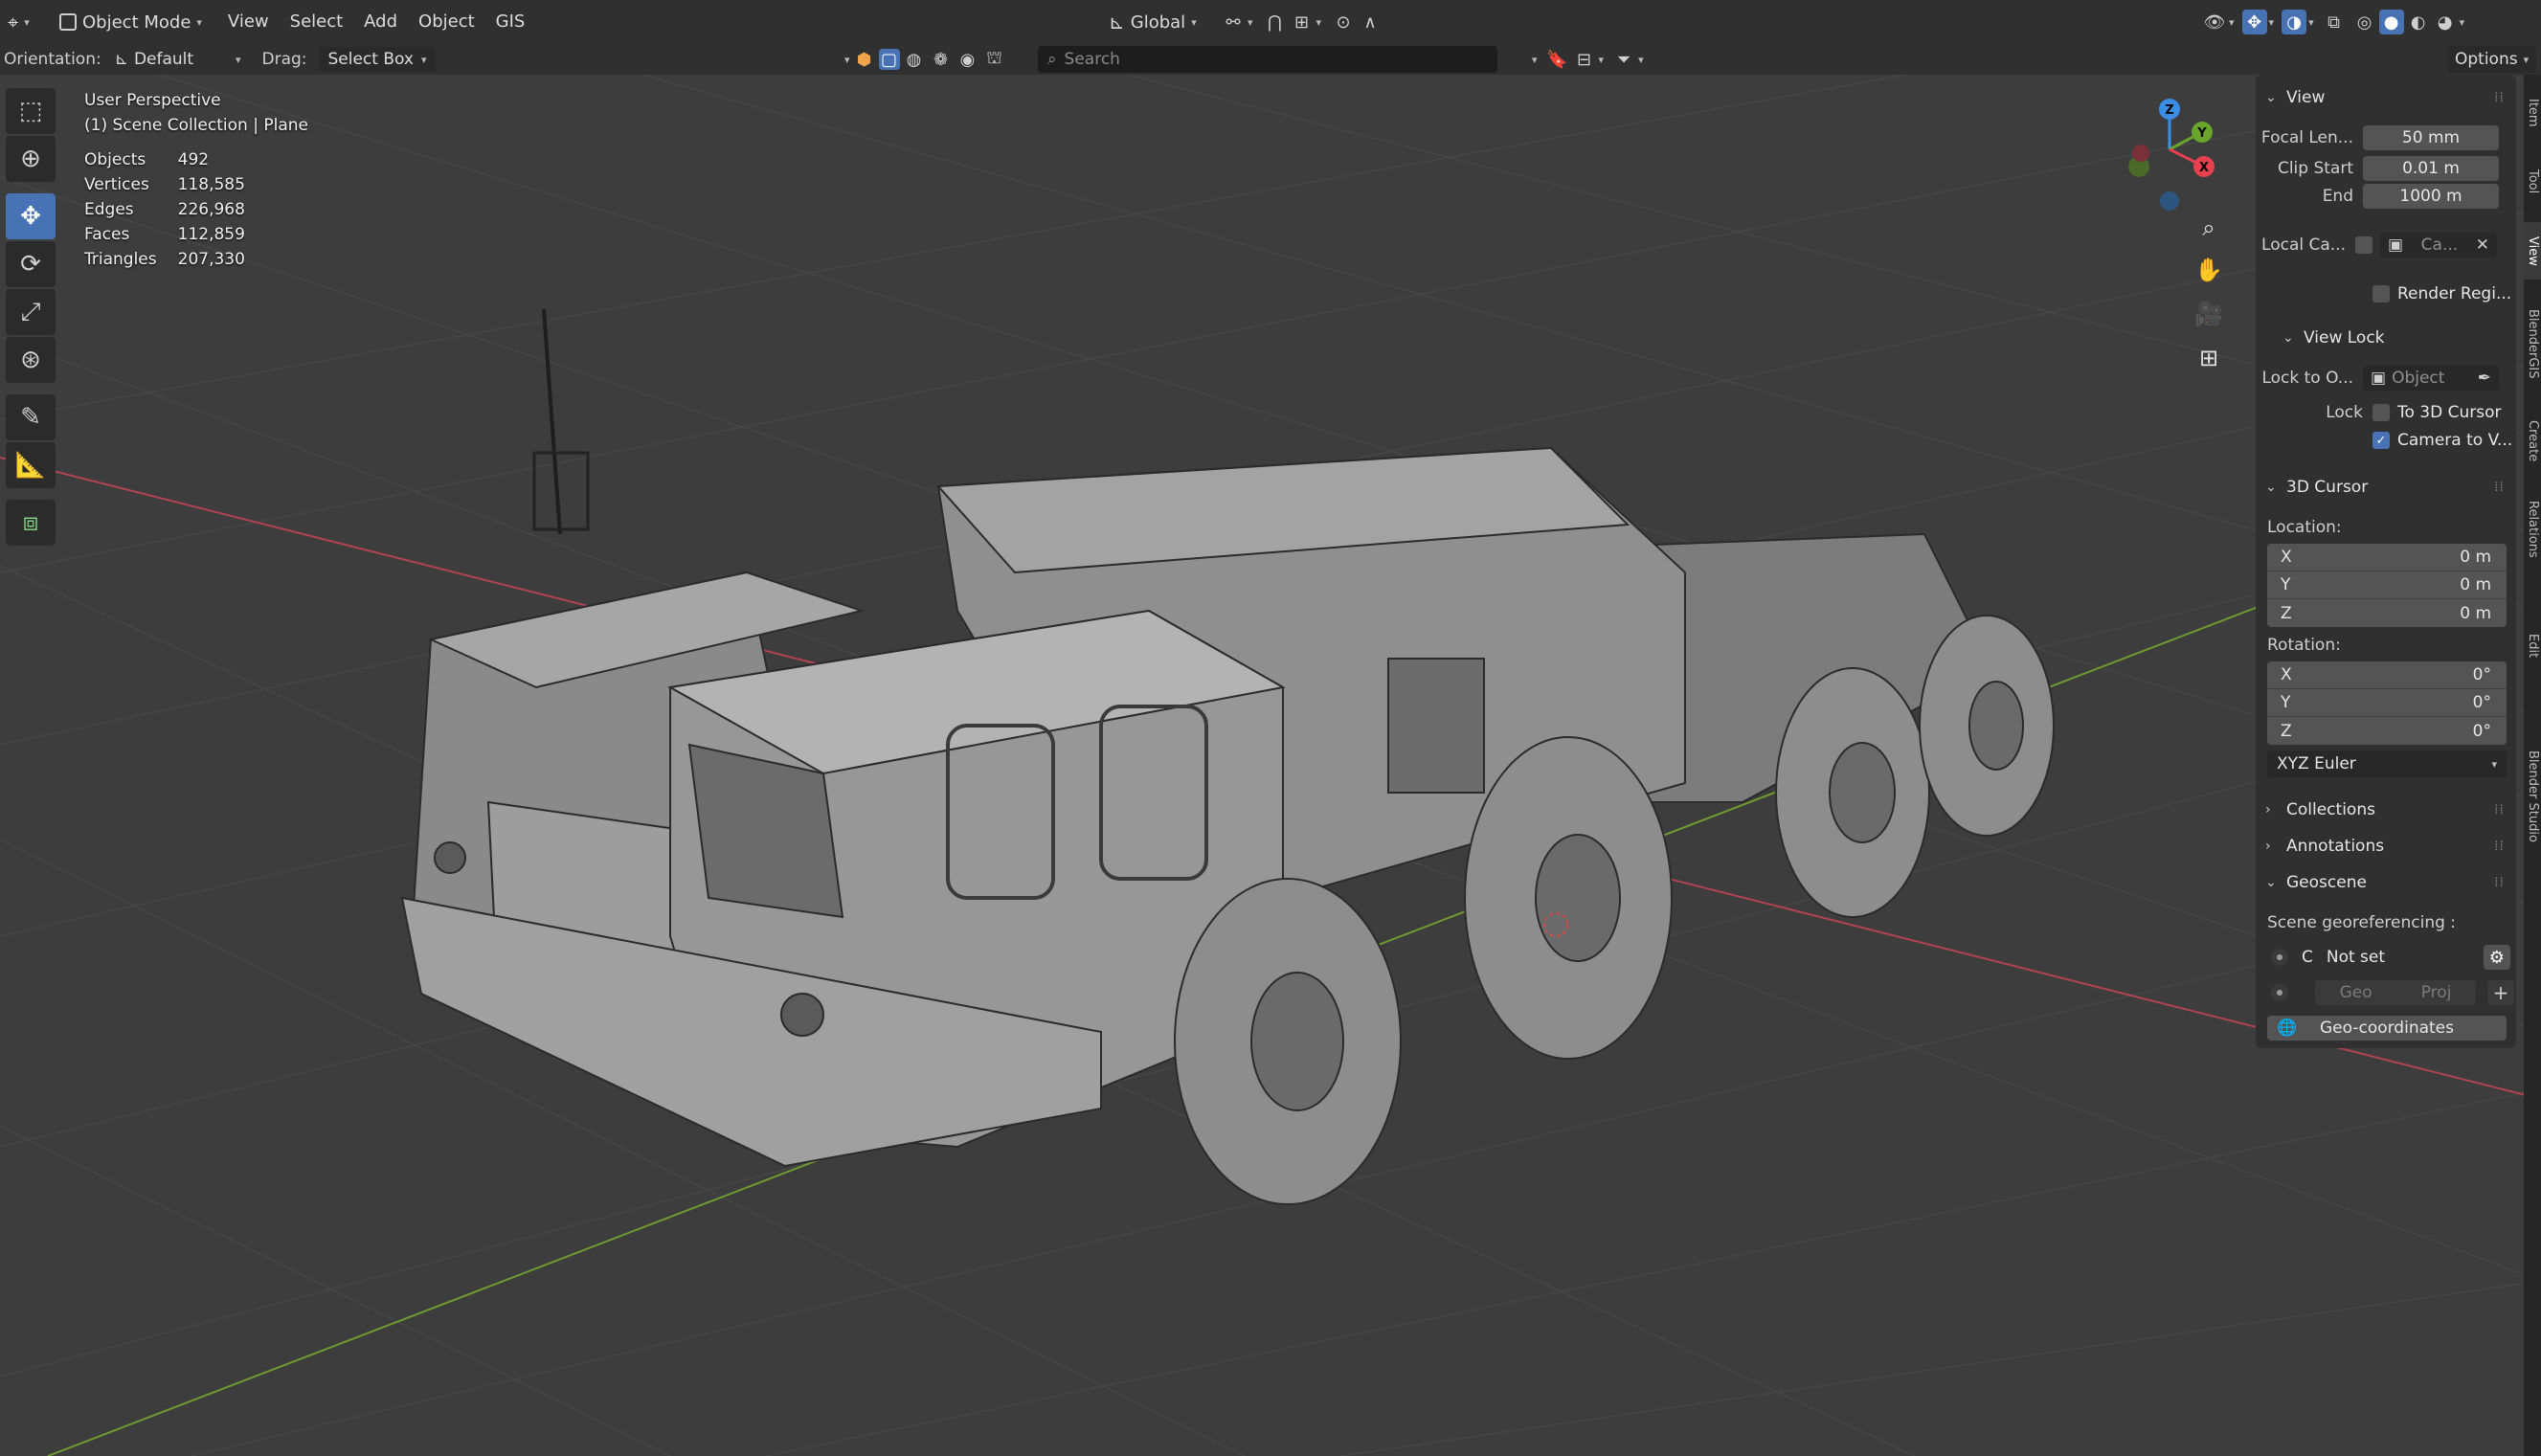 Image resolution: width=2541 pixels, height=1456 pixels. I want to click on menu-add: Add, so click(380, 22).